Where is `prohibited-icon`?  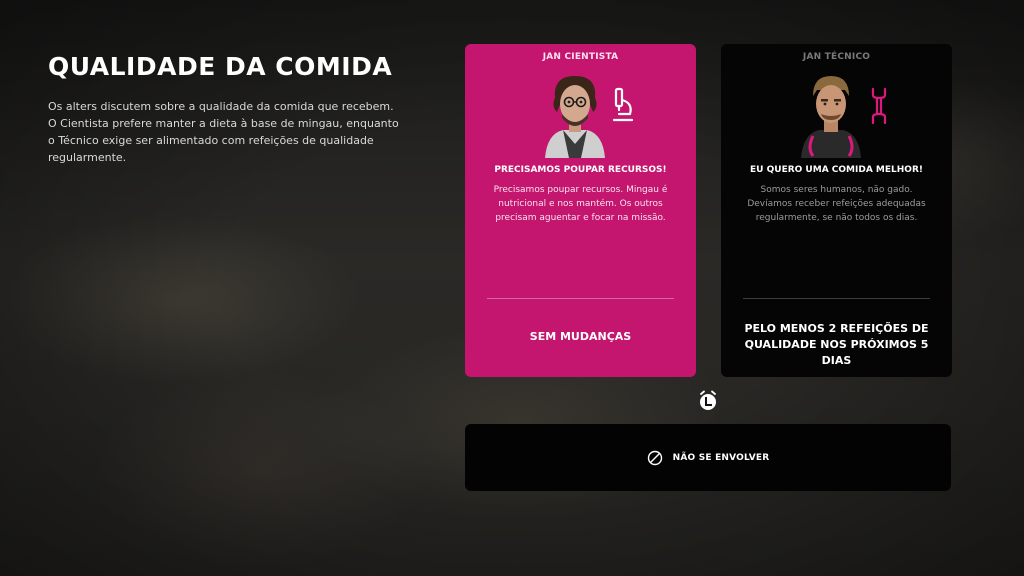 prohibited-icon is located at coordinates (654, 457).